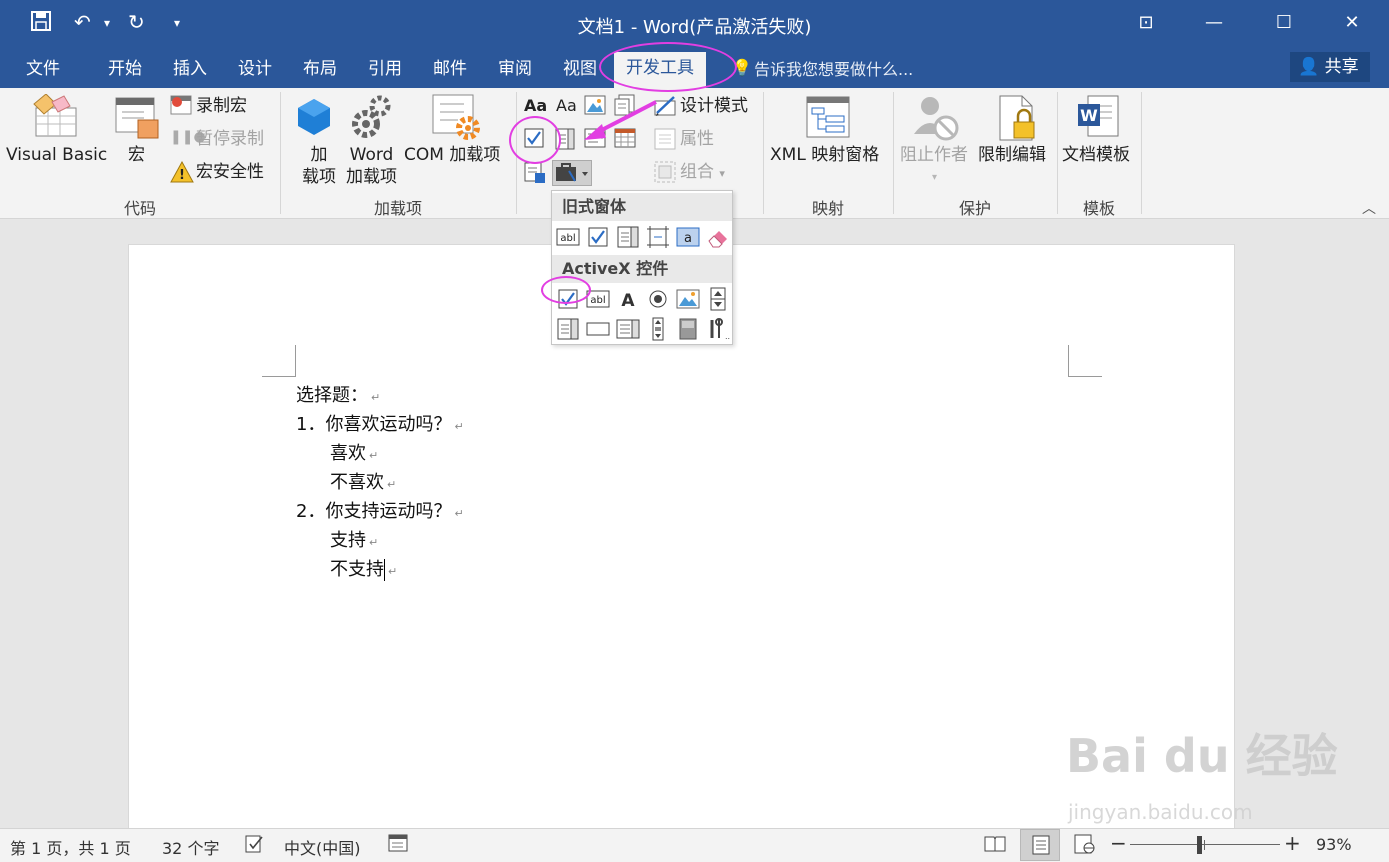 This screenshot has height=862, width=1389. I want to click on group-label: 组合, so click(697, 172).